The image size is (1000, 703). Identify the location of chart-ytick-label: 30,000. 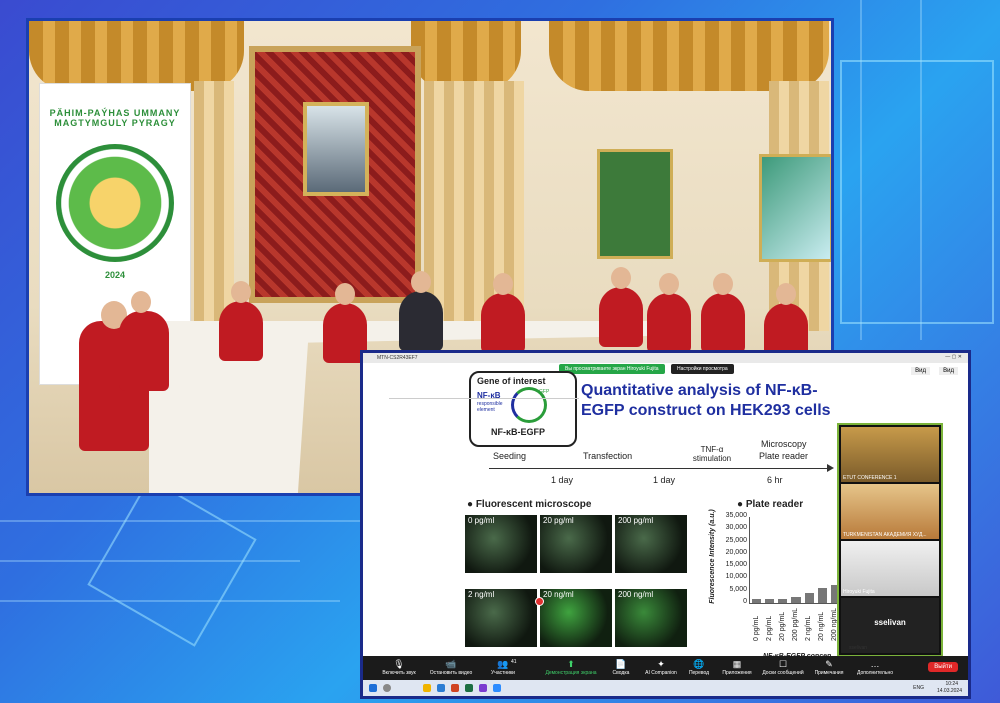
(736, 528).